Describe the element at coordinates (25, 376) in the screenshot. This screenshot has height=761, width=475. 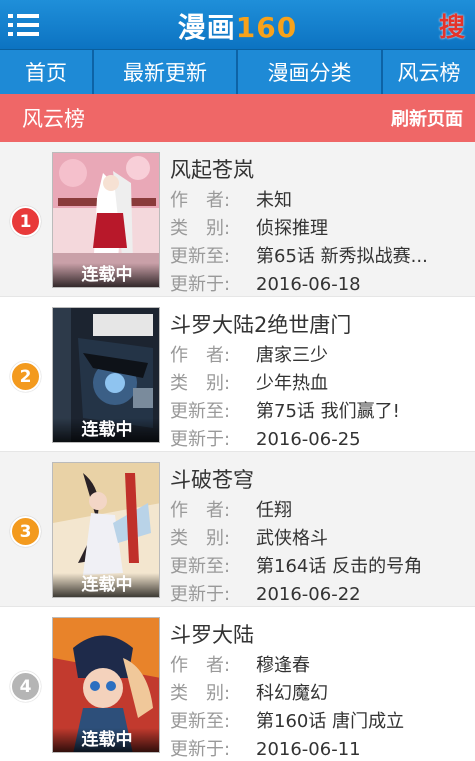
I see `rank-badge: 2` at that location.